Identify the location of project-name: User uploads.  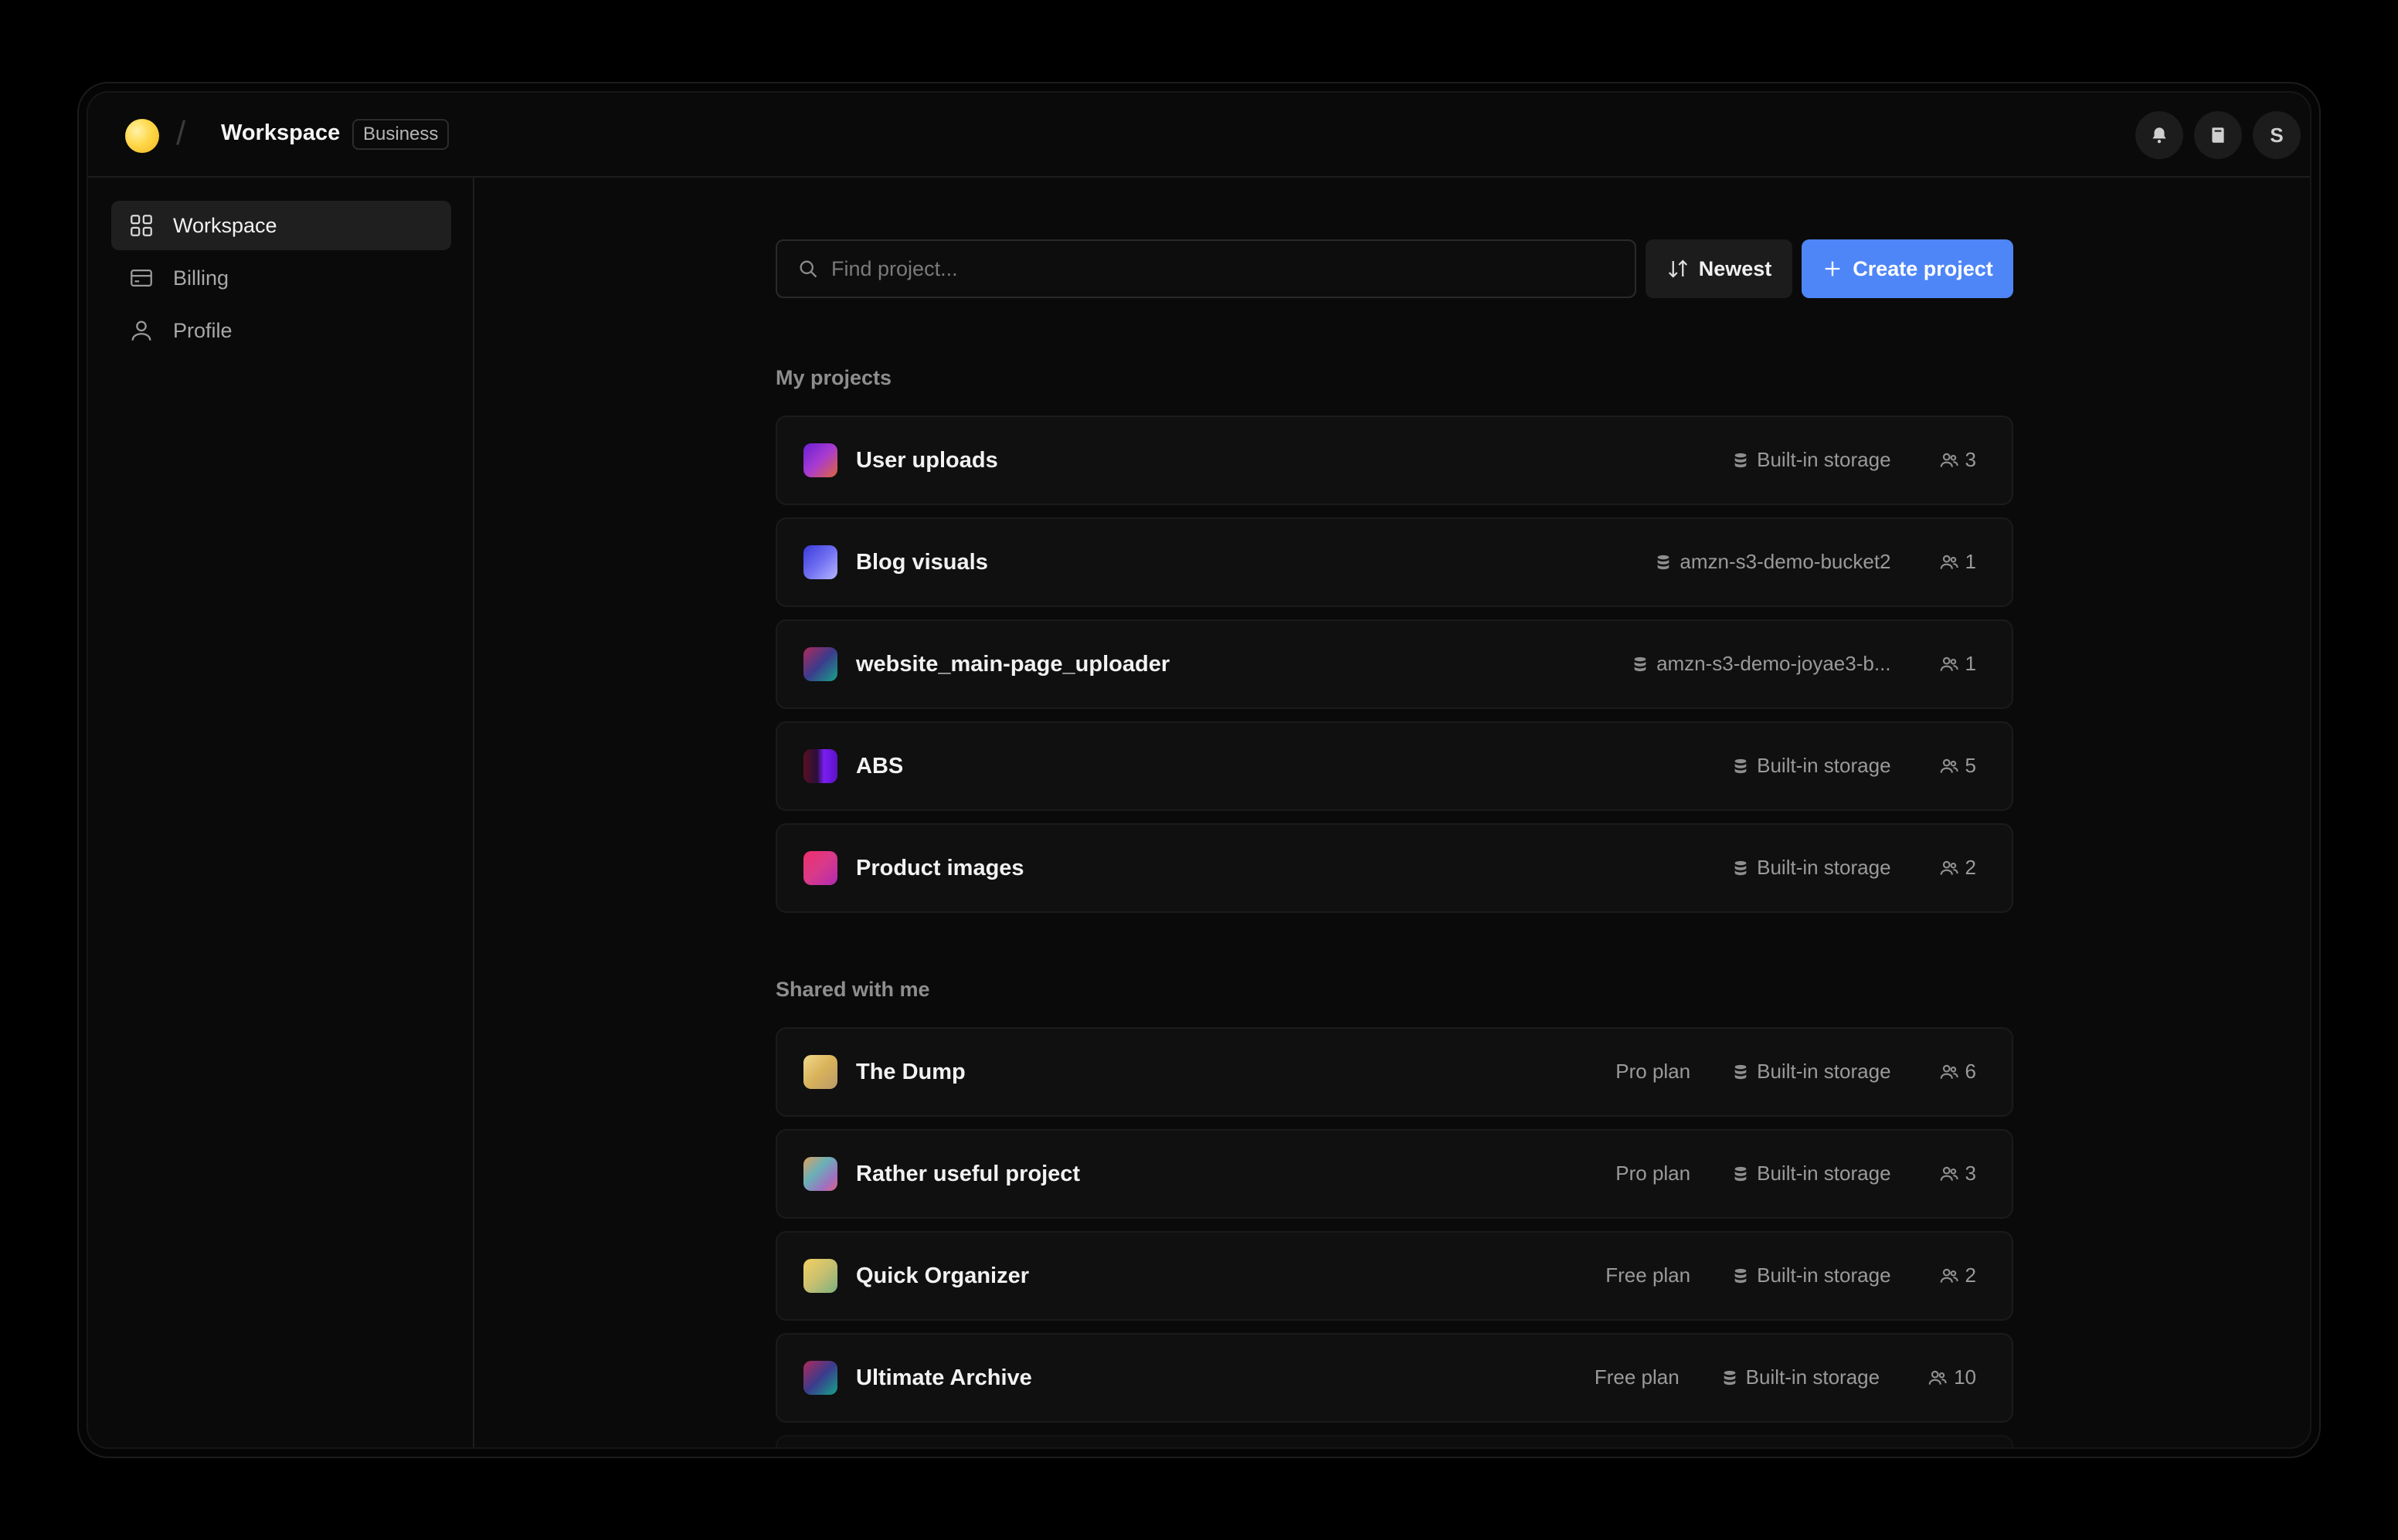
(927, 461).